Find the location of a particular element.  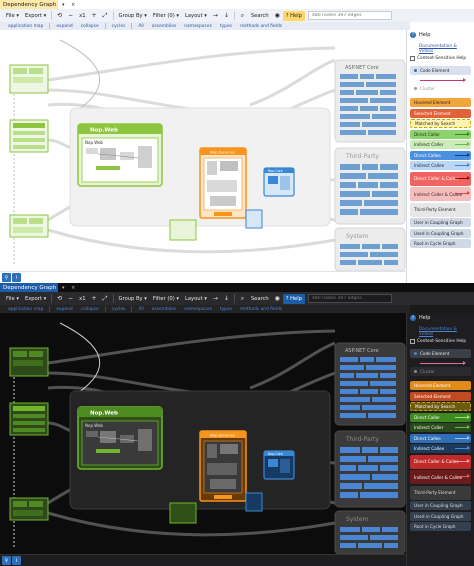

legend-direct-caller: Direct Caller is located at coordinates (440, 134).